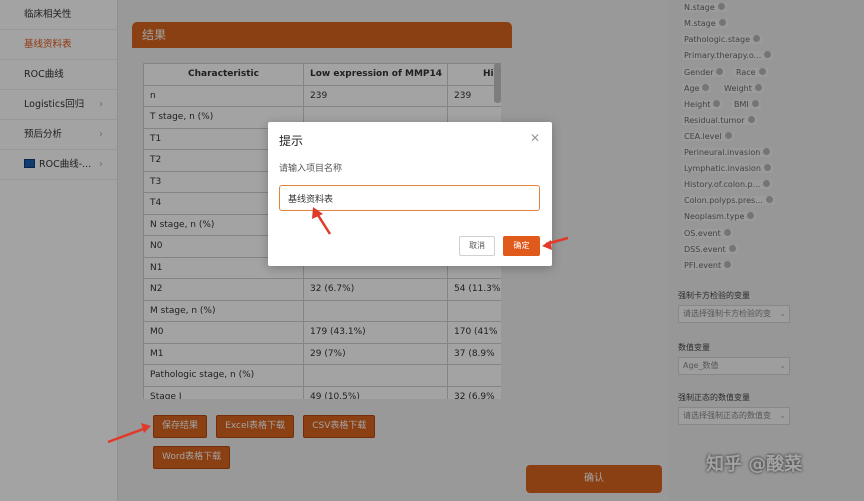  I want to click on arrow-to-save-button, so click(129, 433).